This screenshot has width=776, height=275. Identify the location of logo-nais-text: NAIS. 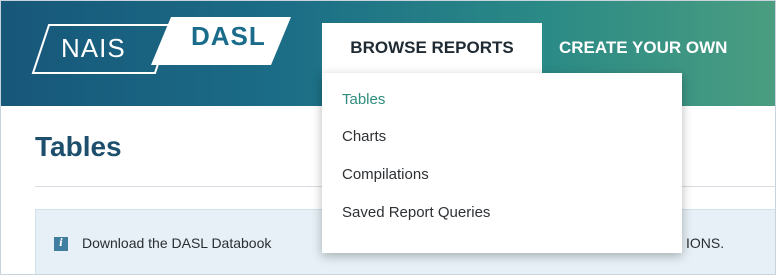
(93, 48).